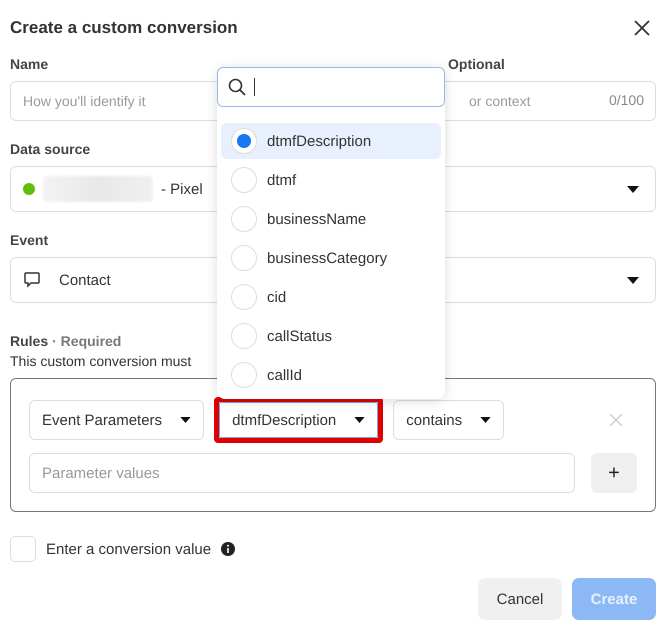  Describe the element at coordinates (101, 361) in the screenshot. I see `rules-description: This custom conversion must` at that location.